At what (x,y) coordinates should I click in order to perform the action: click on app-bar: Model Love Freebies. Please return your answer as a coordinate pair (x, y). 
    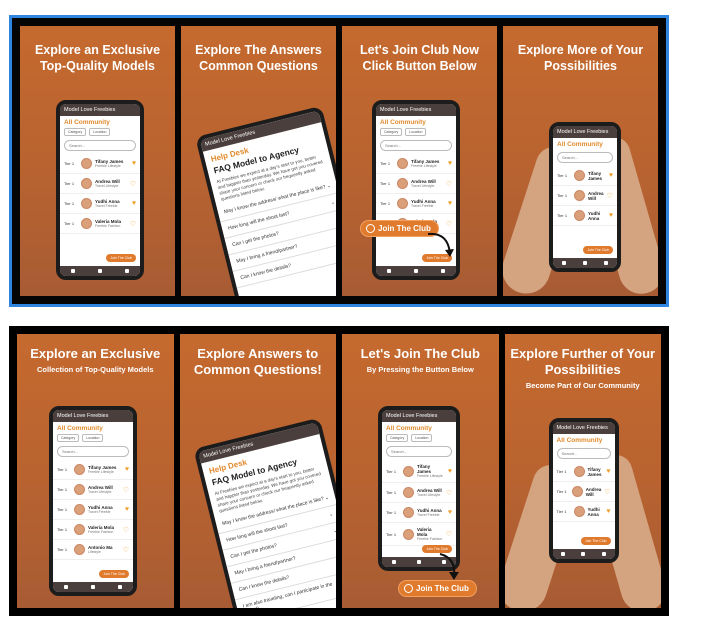
    Looking at the image, I should click on (583, 428).